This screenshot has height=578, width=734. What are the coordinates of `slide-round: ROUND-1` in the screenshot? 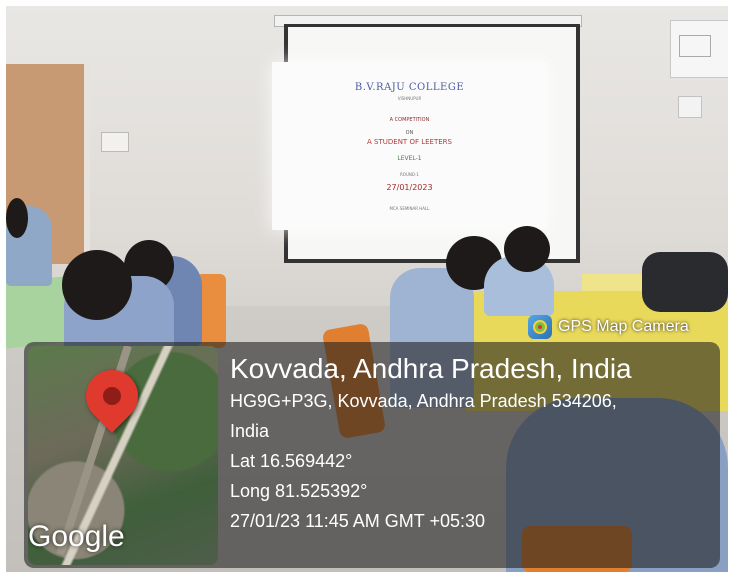 It's located at (409, 174).